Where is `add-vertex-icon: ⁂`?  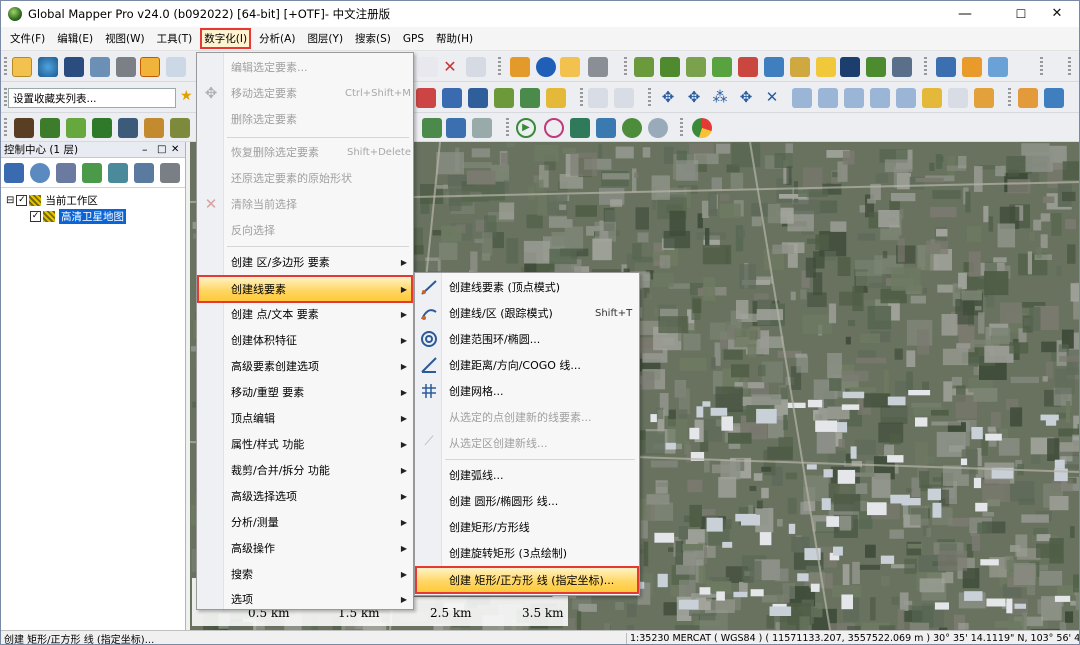 add-vertex-icon: ⁂ is located at coordinates (720, 98).